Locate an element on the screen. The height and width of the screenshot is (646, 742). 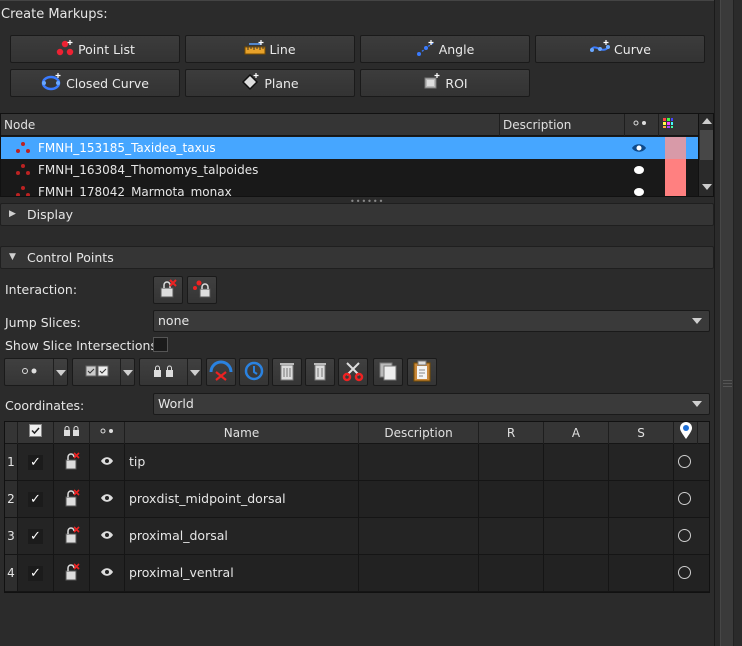
jump-slices-select: none is located at coordinates (431, 321).